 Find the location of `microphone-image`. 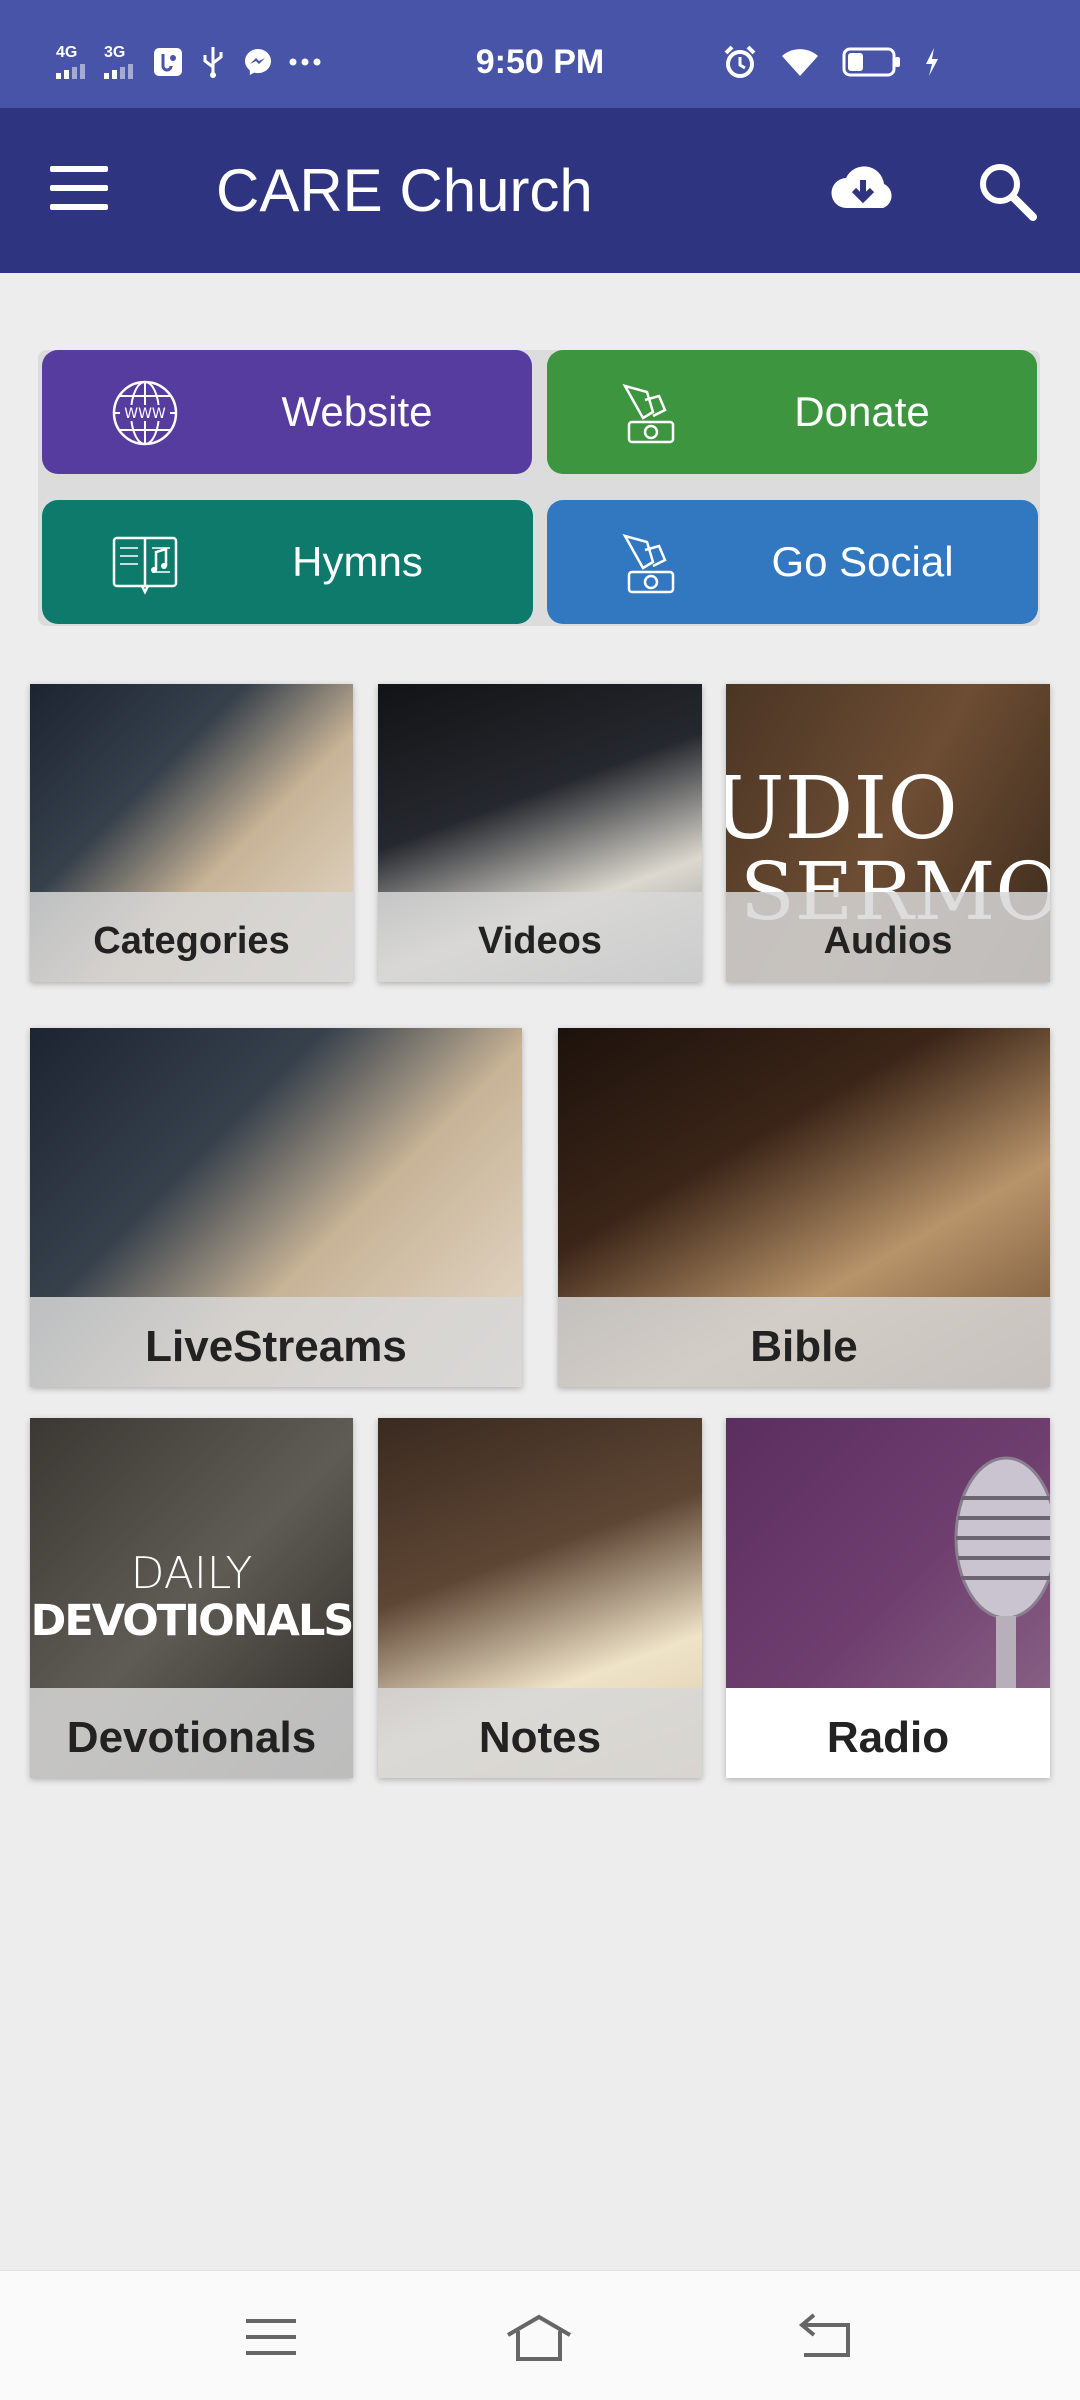

microphone-image is located at coordinates (1002, 1581).